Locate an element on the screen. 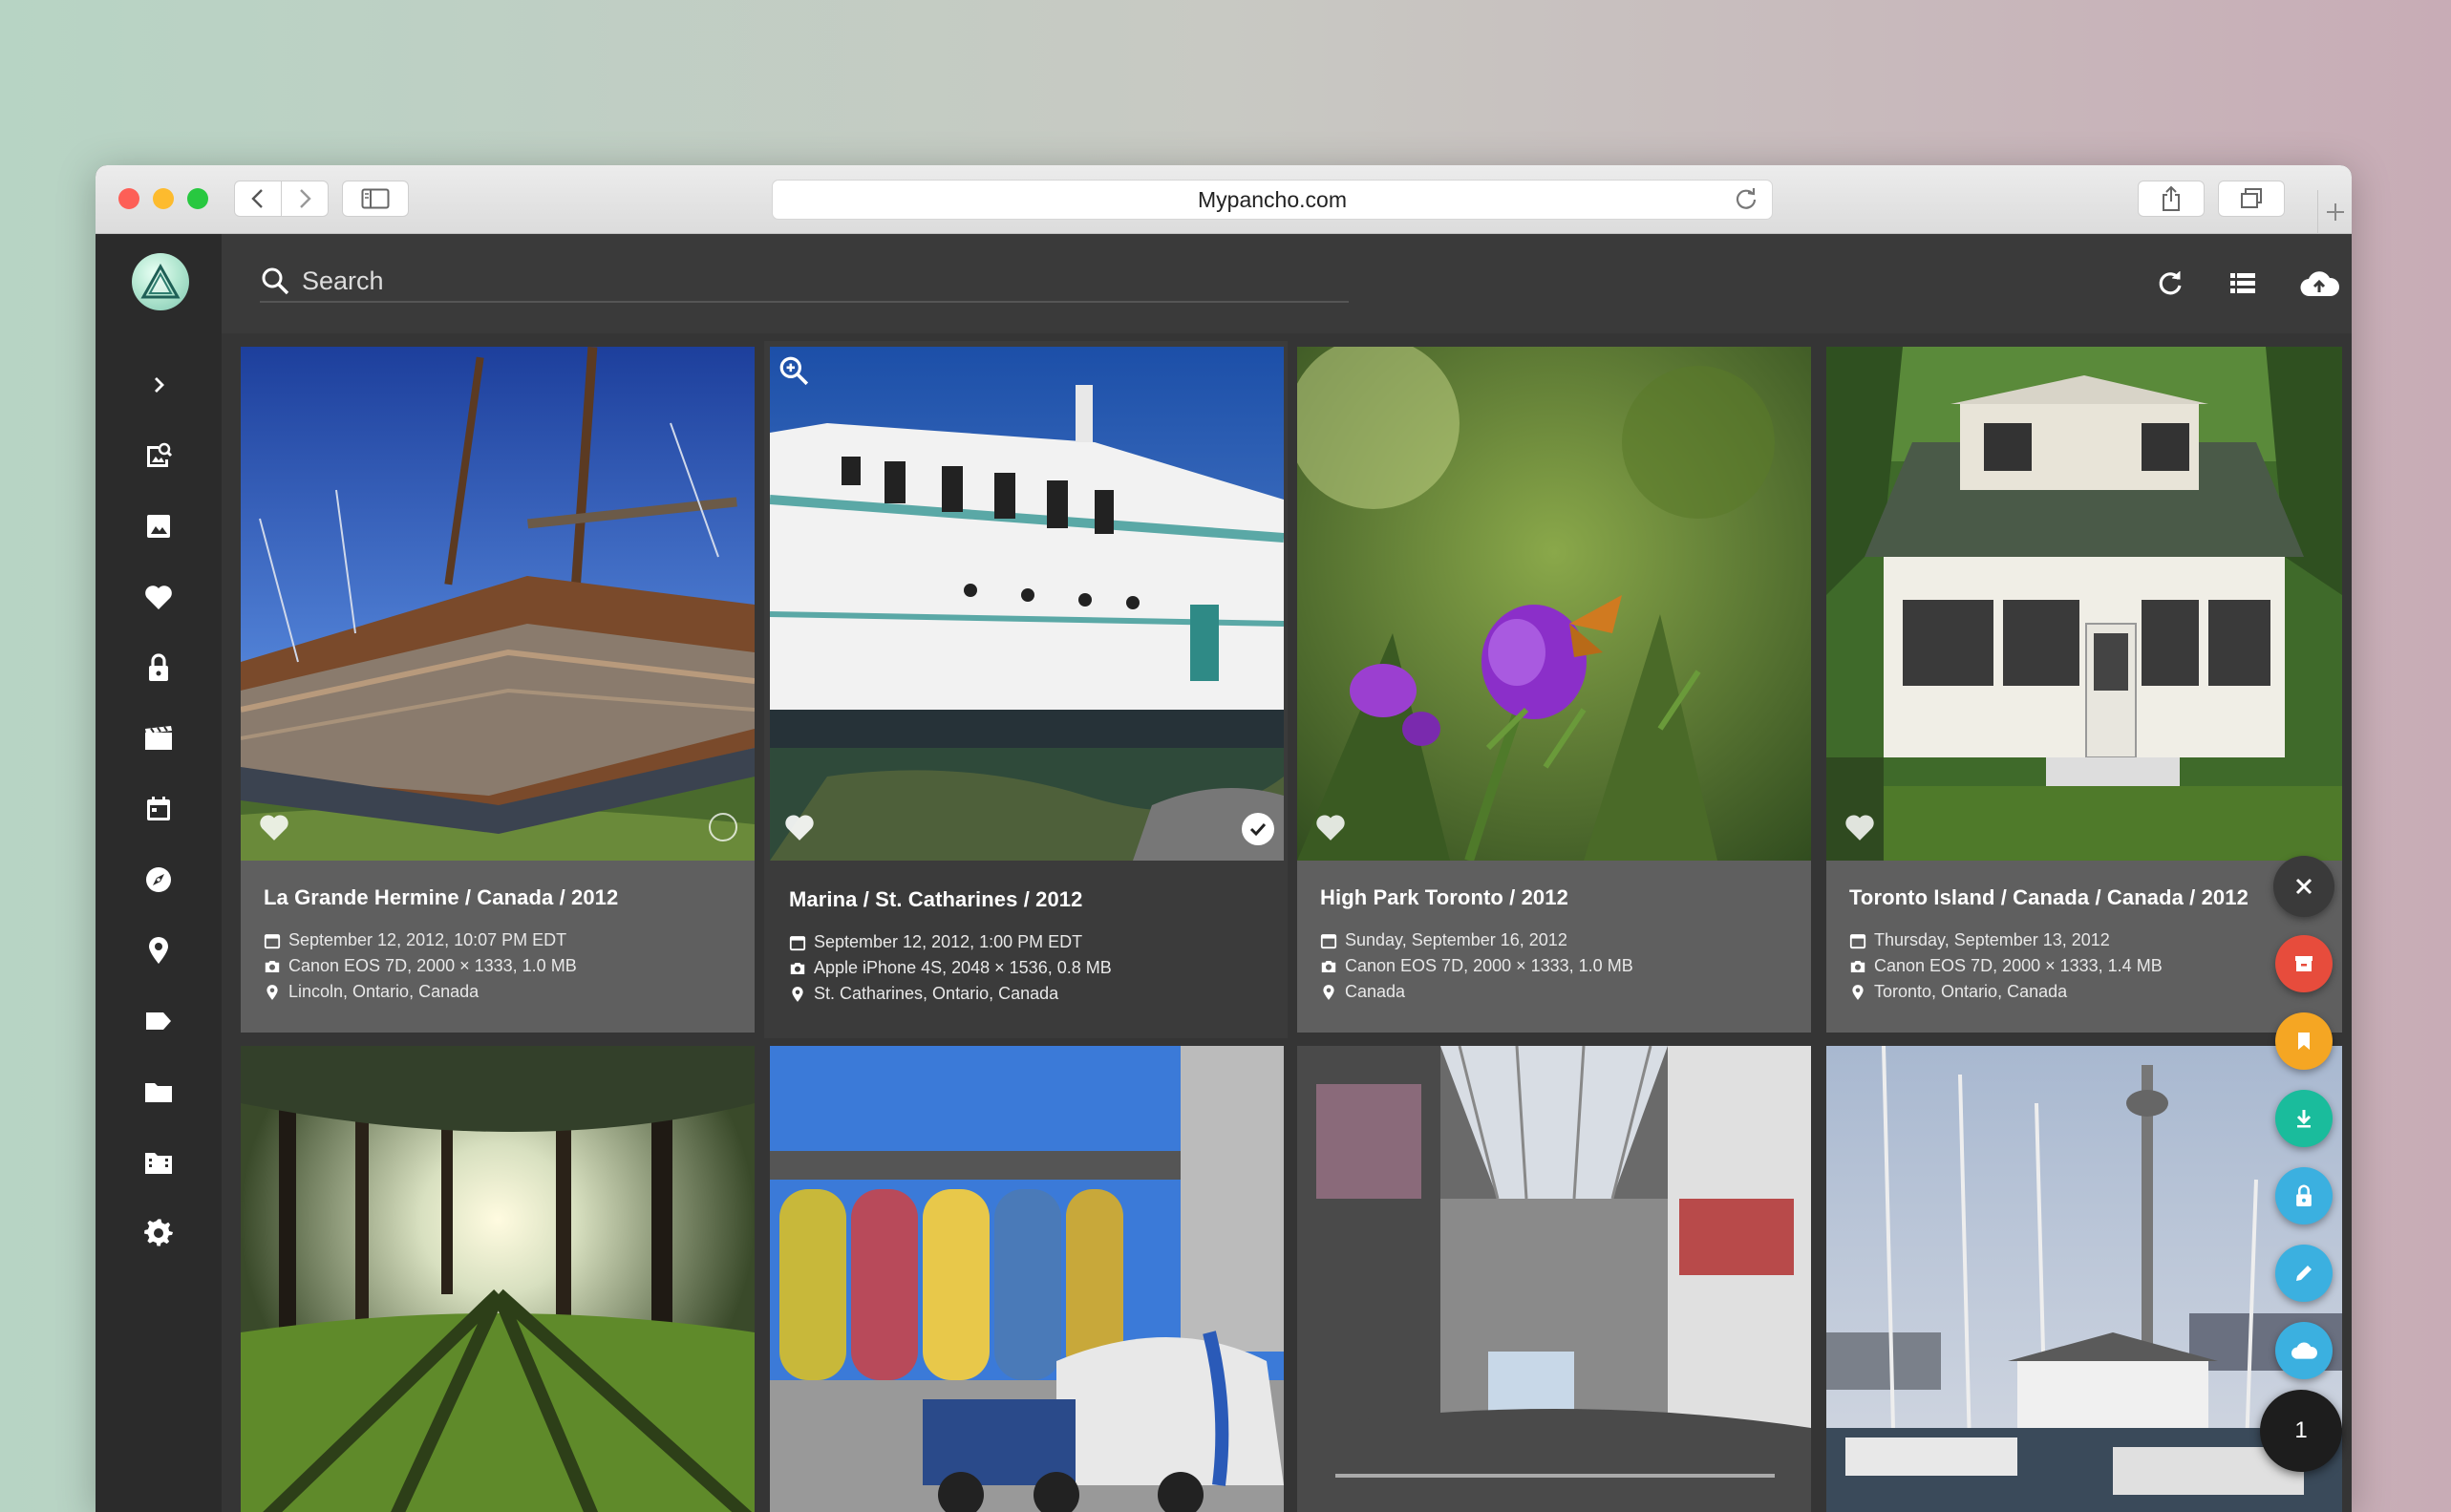 The height and width of the screenshot is (1512, 2451). selected-checkmark is located at coordinates (1258, 829).